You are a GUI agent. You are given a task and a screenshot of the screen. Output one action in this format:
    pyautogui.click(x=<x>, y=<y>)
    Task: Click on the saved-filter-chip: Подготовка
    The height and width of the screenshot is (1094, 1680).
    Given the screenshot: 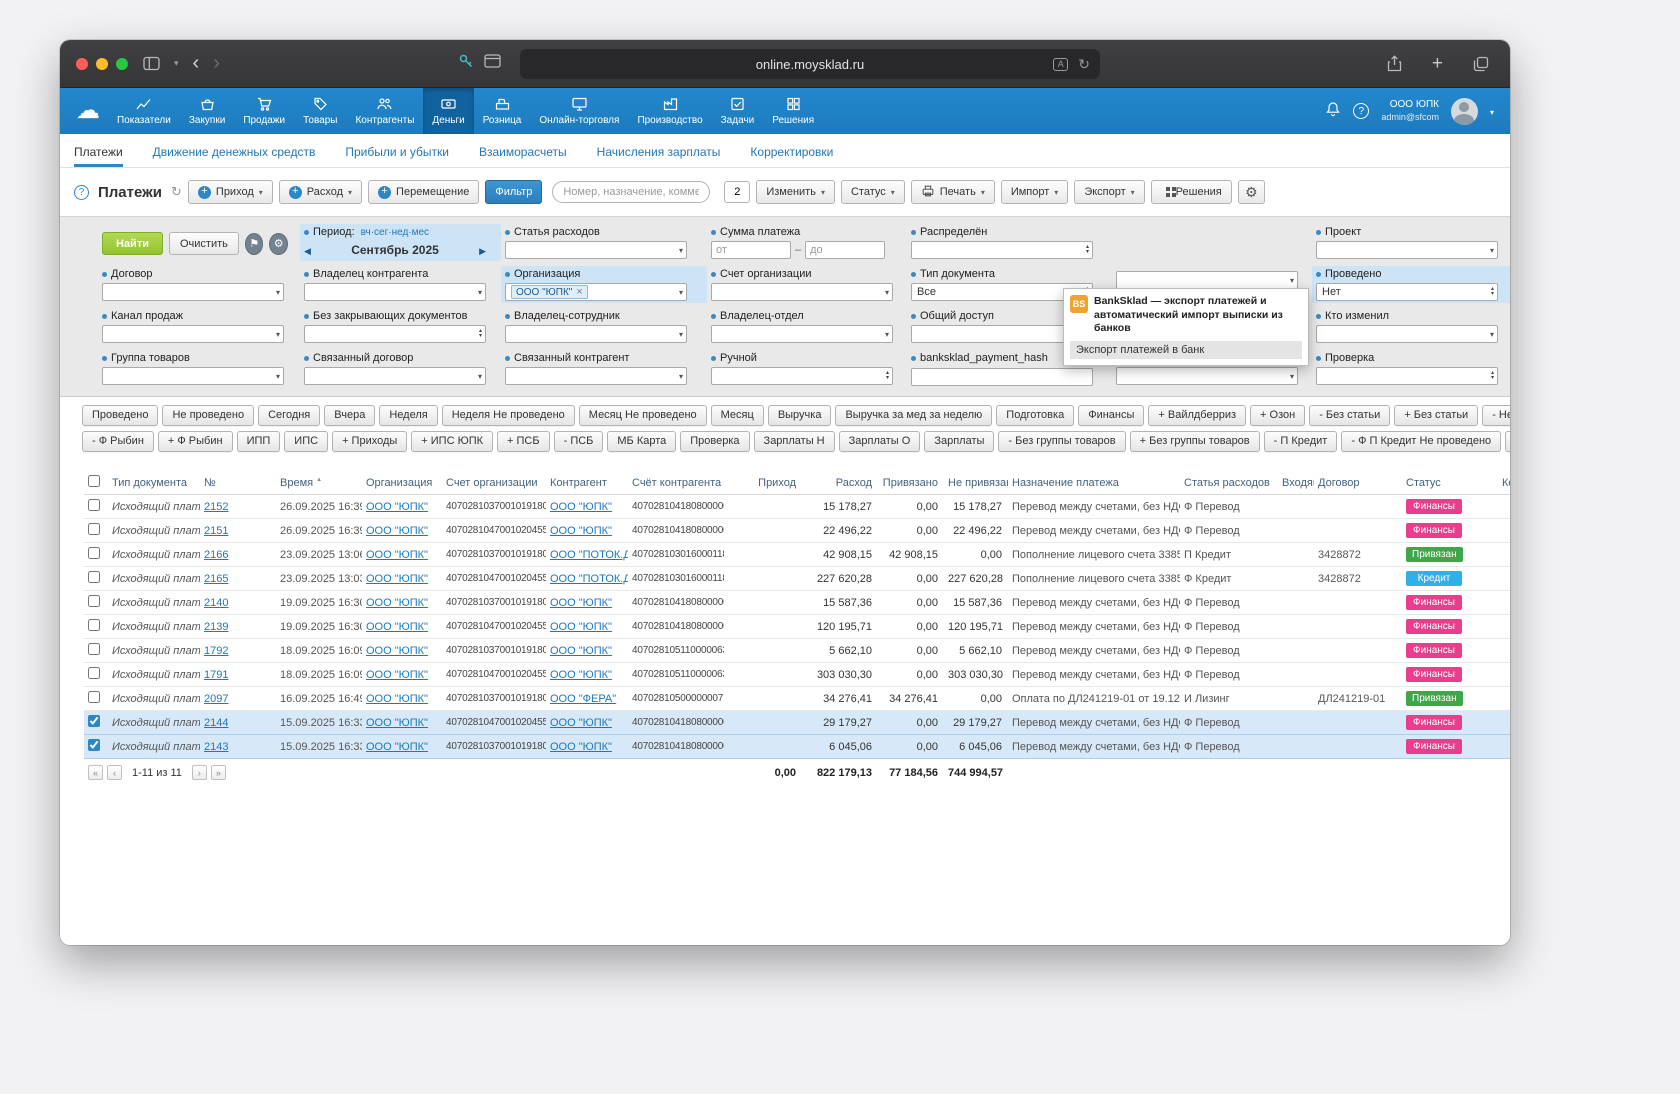 What is the action you would take?
    pyautogui.click(x=1035, y=415)
    